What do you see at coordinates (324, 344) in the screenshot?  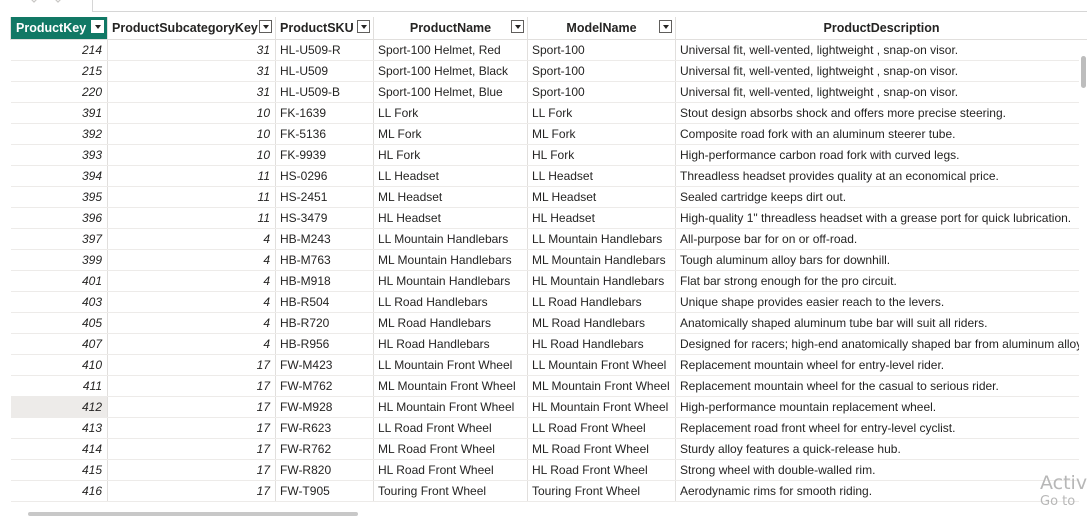 I see `cell-productsku: HB-R956` at bounding box center [324, 344].